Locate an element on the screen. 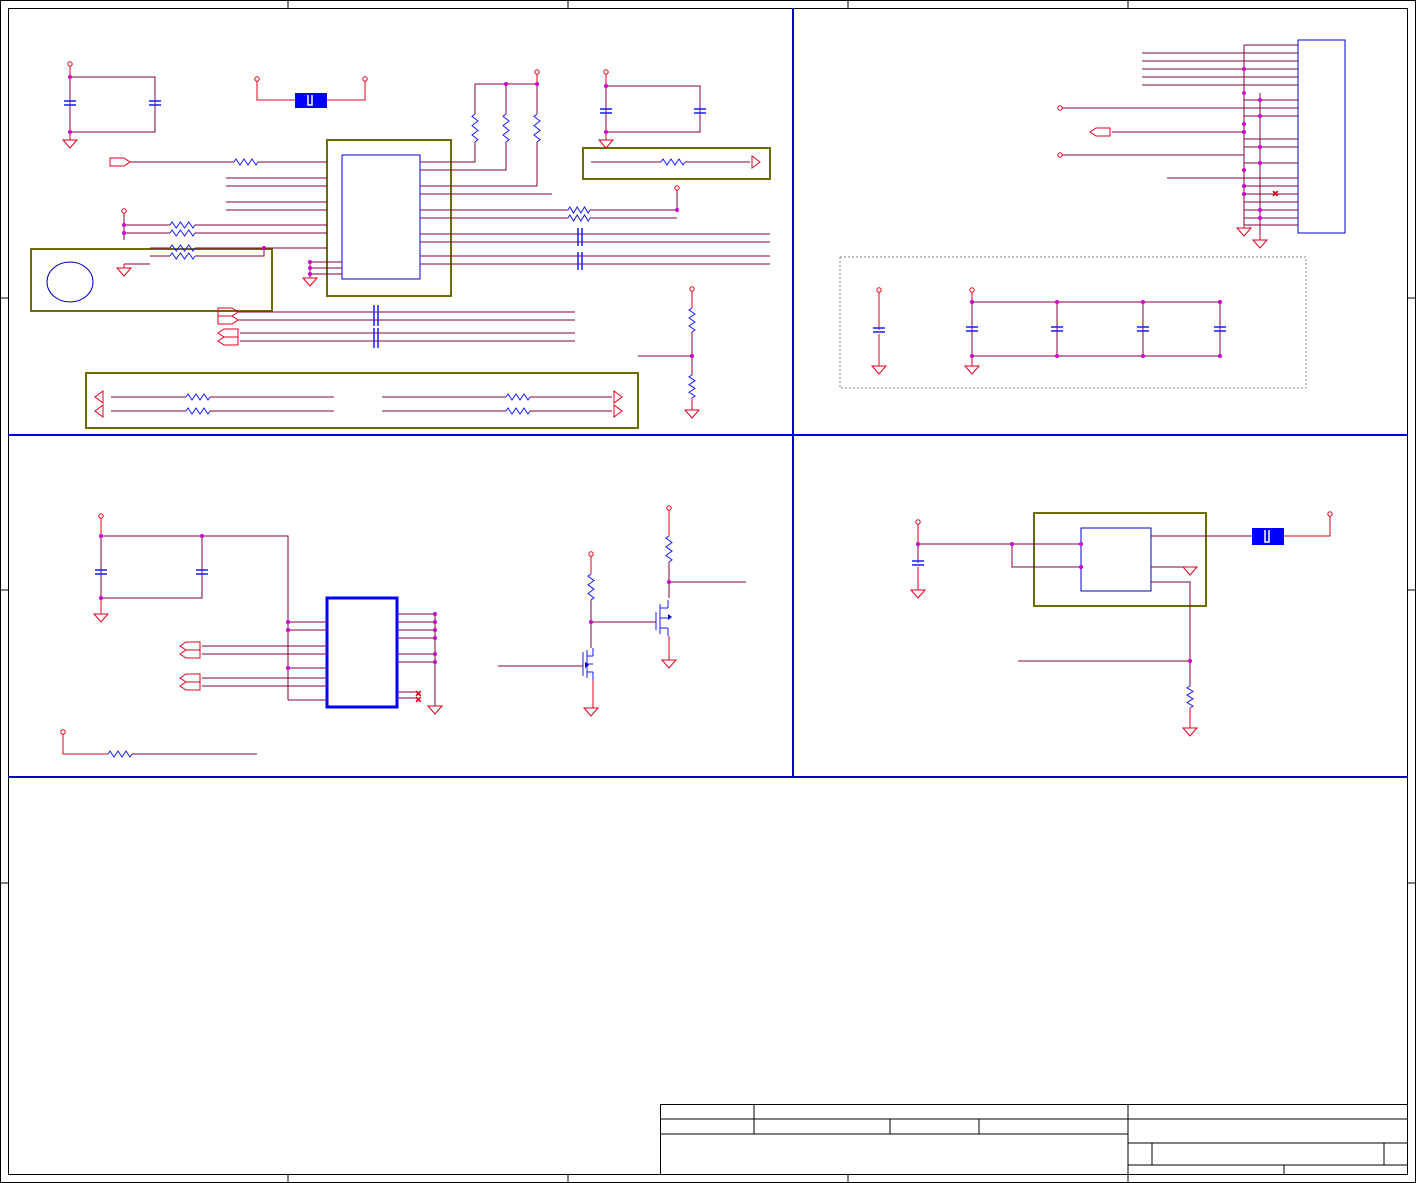 The image size is (1416, 1183). title-block is located at coordinates (1034, 1139).